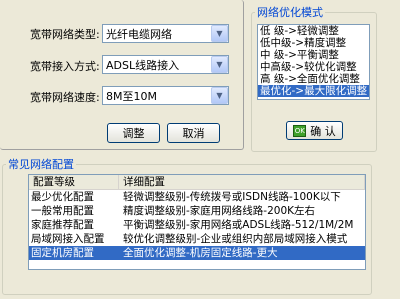  I want to click on confirm-button: OK 确 认, so click(314, 130).